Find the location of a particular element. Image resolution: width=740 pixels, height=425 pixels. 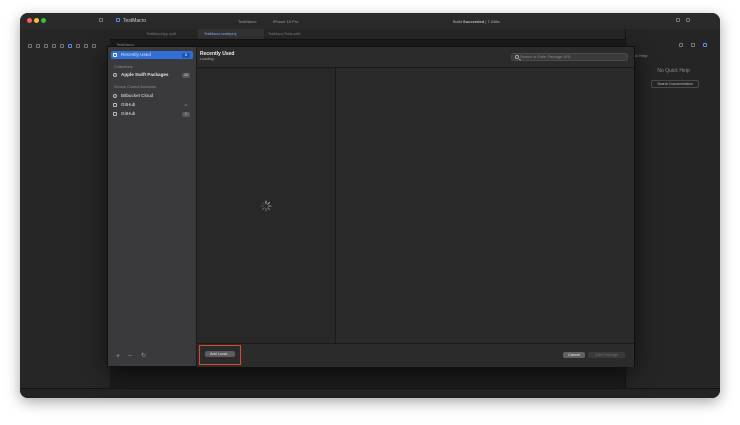

sidebar-item-label: Bitbucket Cloud is located at coordinates (137, 95).